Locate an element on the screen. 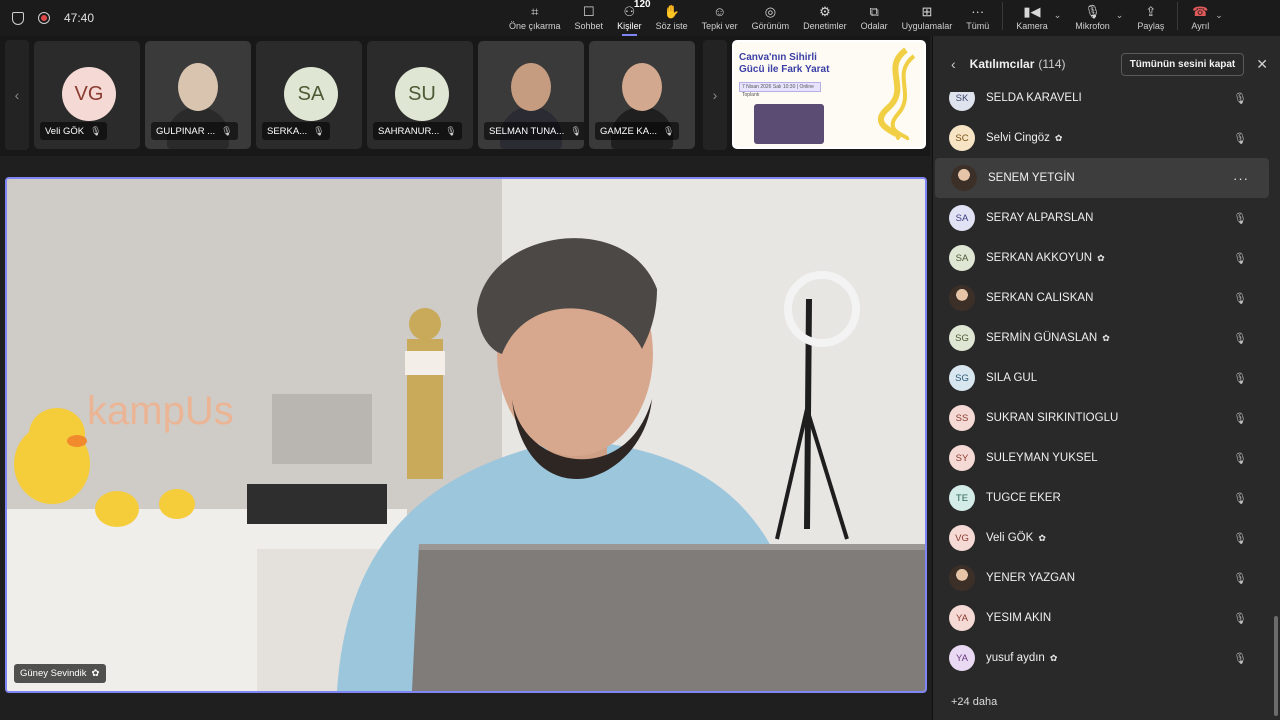 Image resolution: width=1280 pixels, height=720 pixels. participant-list-item: SY SULEYMAN YUKSEL 🎙 is located at coordinates (1101, 458).